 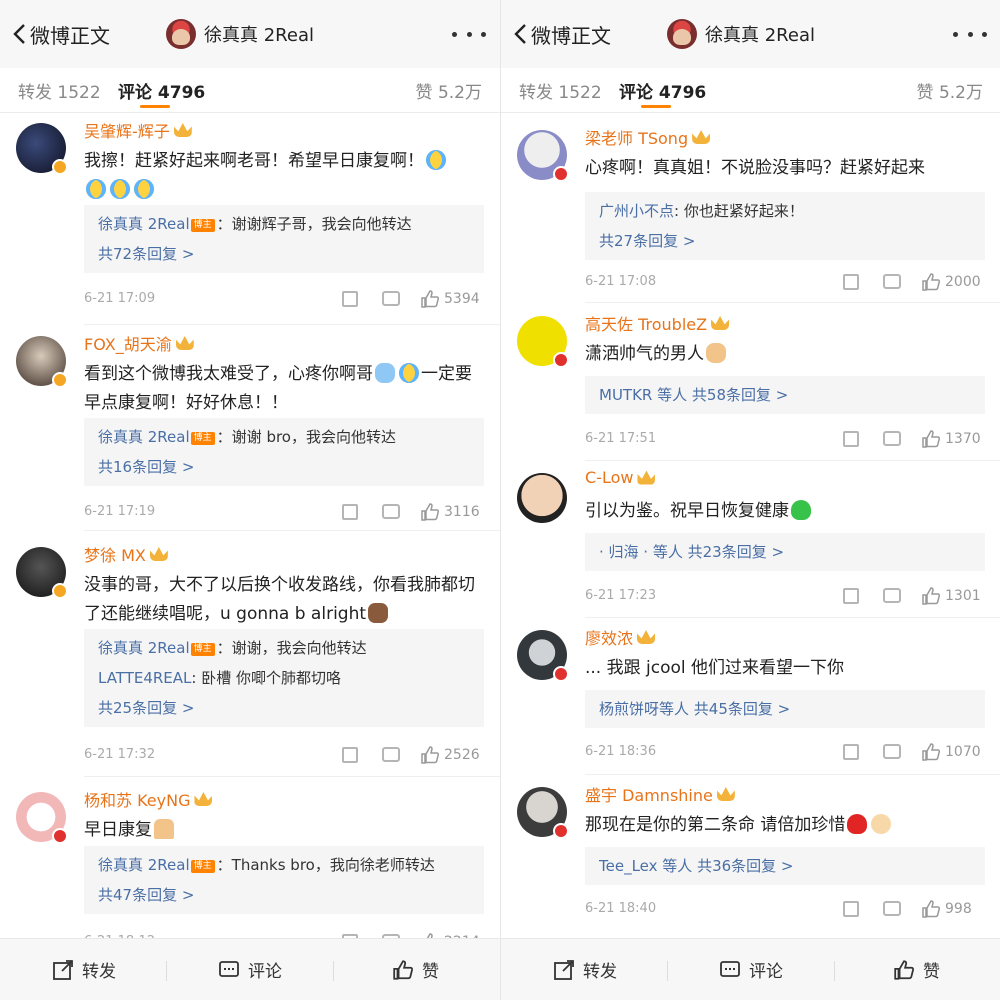 What do you see at coordinates (139, 343) in the screenshot?
I see `commenter-name: FOX_胡天渝` at bounding box center [139, 343].